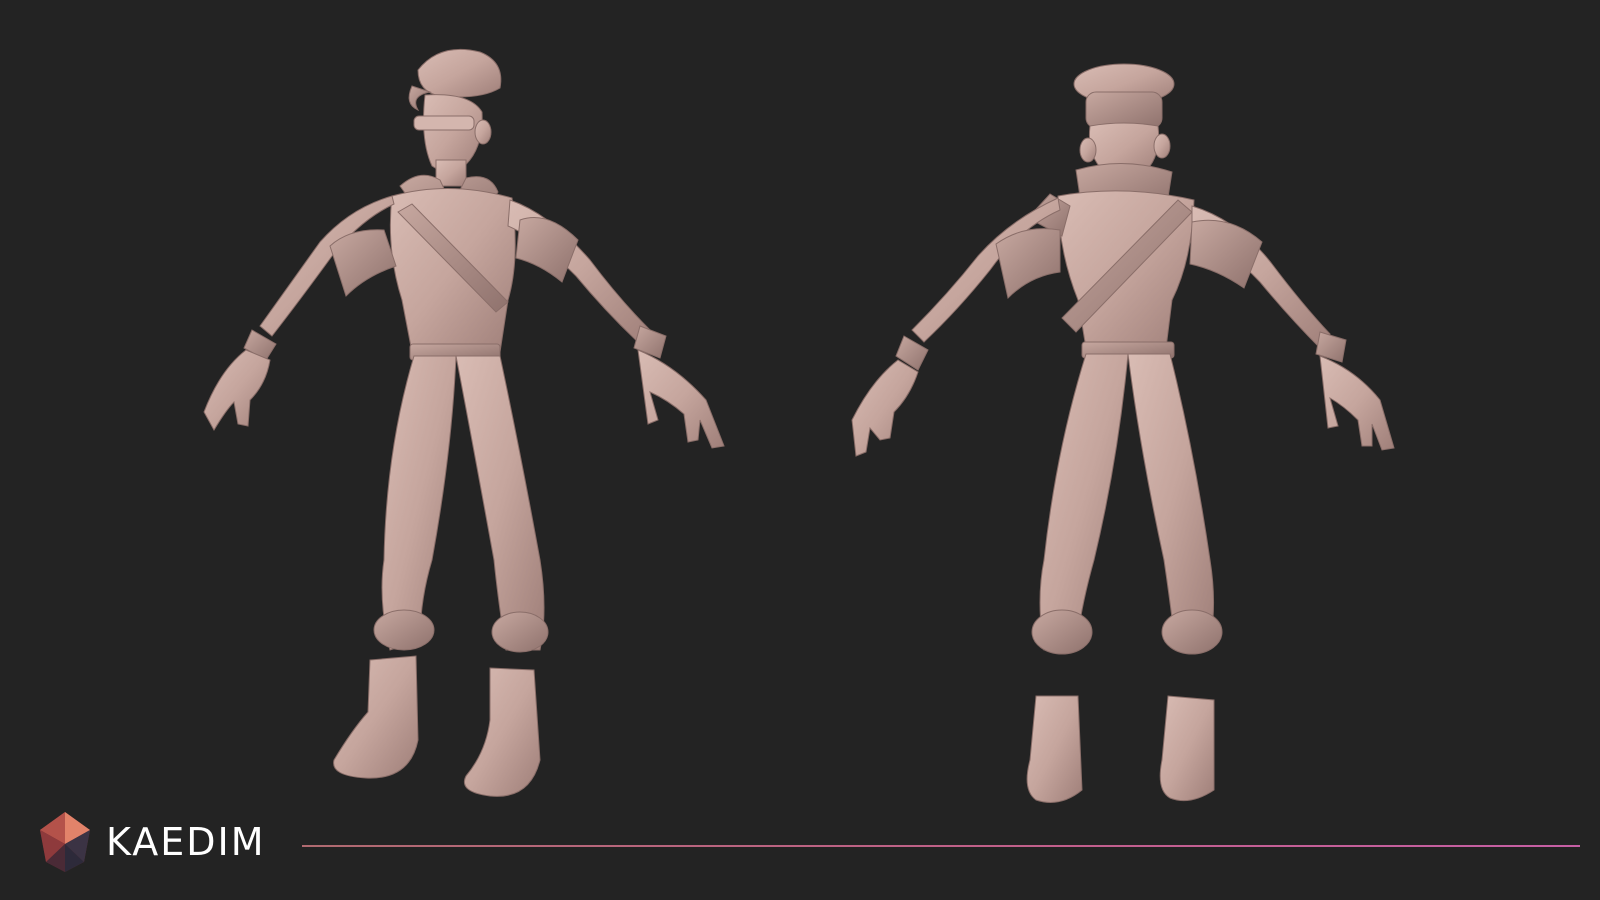  Describe the element at coordinates (404, 630) in the screenshot. I see `pant-cuff-left-front` at that location.